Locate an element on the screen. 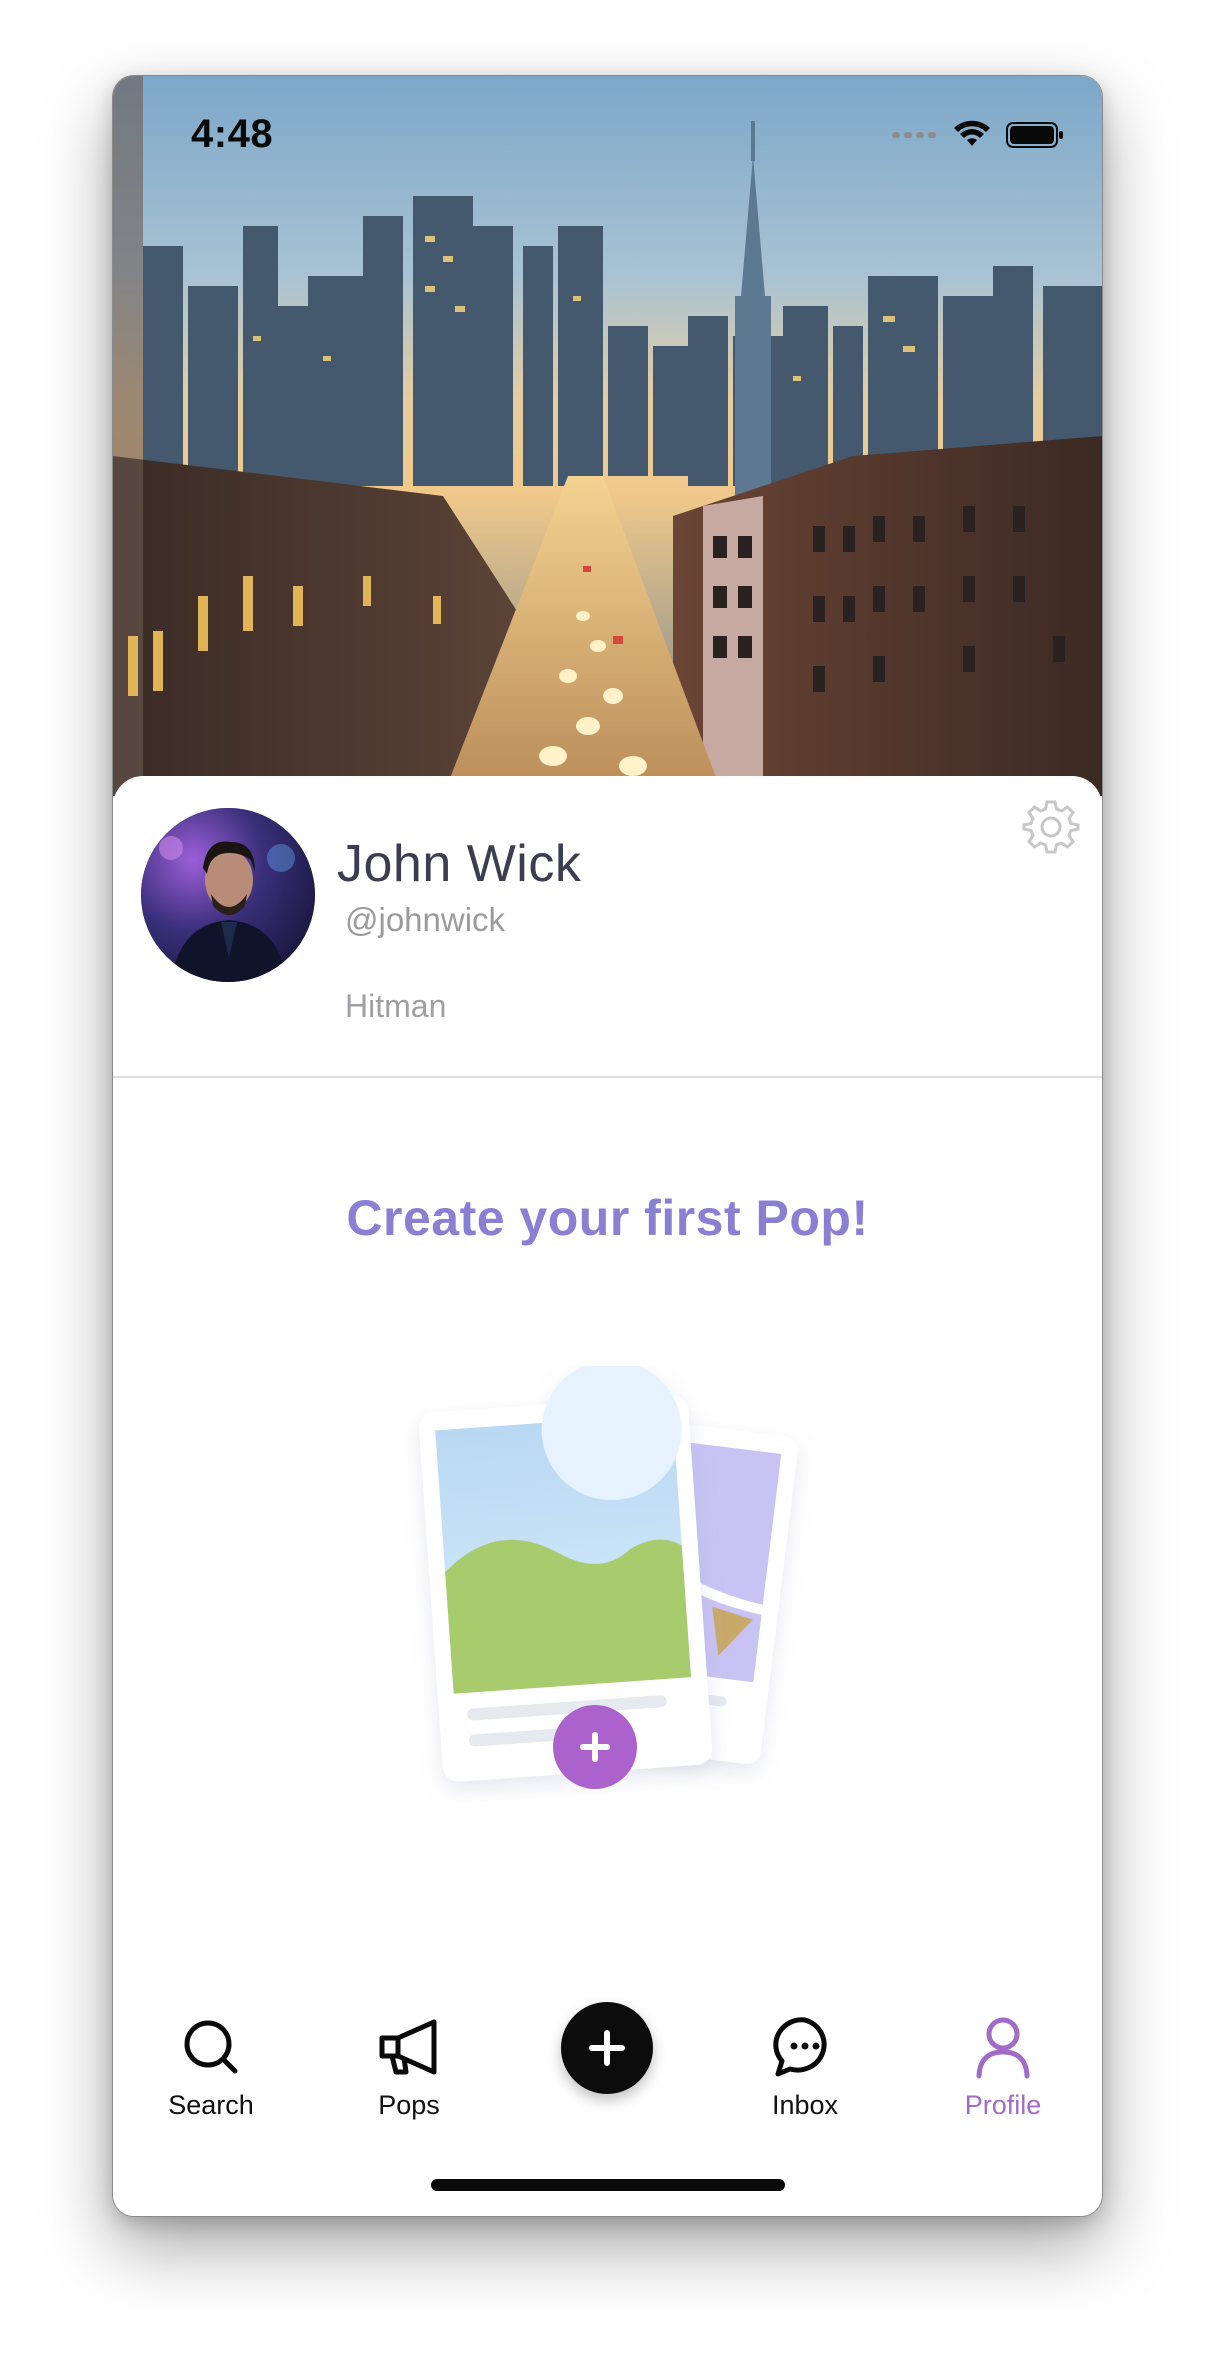 The height and width of the screenshot is (2362, 1212). tab-inbox-label: Inbox is located at coordinates (805, 2105).